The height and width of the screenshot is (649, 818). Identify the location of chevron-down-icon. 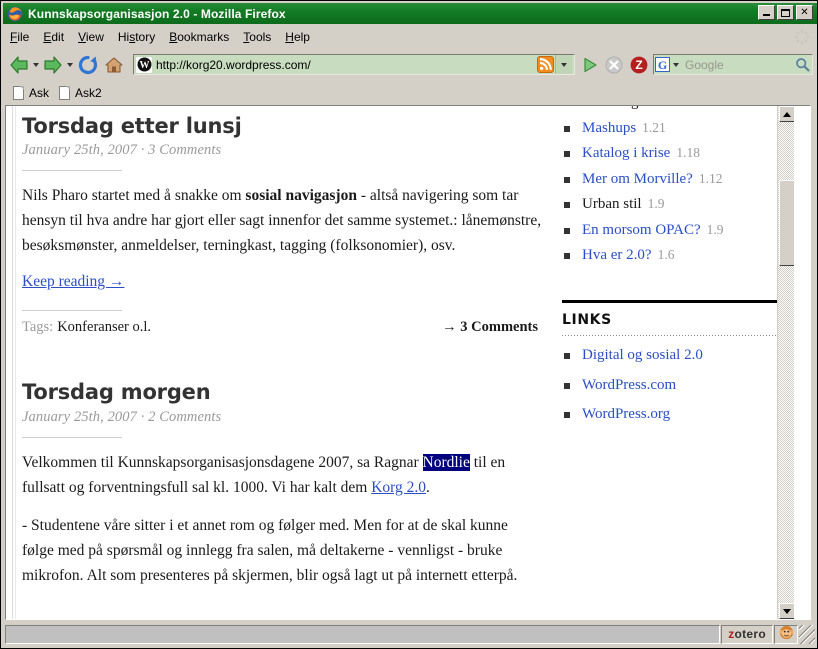
(675, 64).